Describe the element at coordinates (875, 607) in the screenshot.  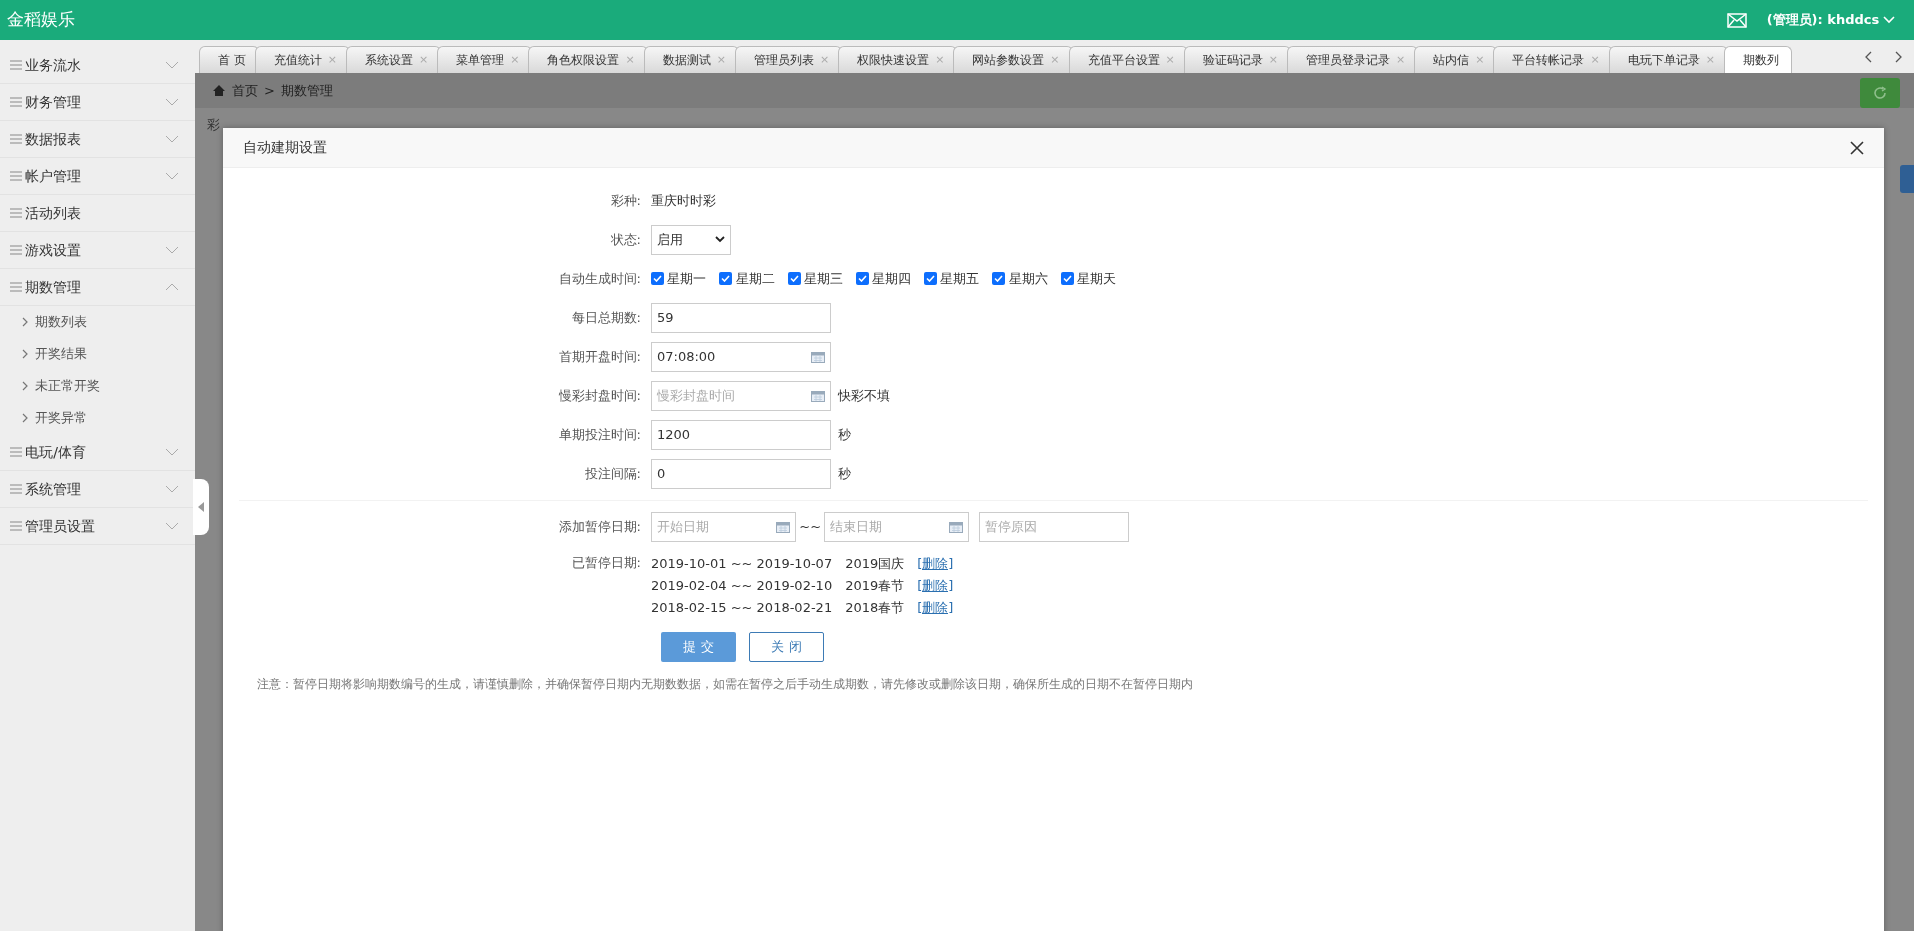
I see `pause-reason: 2018春节` at that location.